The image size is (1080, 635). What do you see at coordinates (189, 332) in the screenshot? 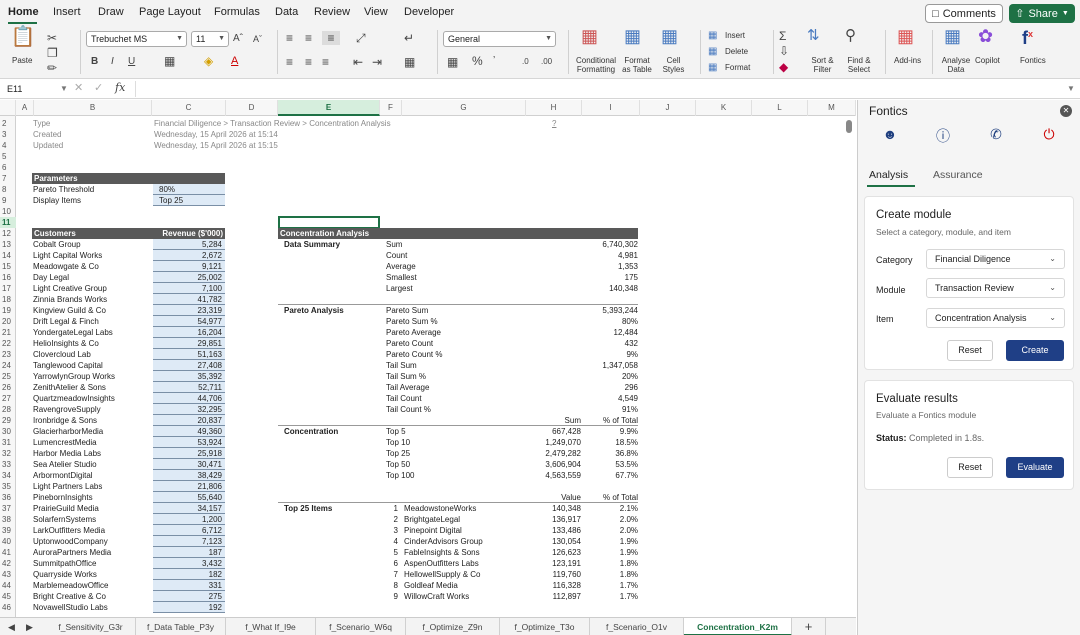
I see `revenue-cell: 16,204` at bounding box center [189, 332].